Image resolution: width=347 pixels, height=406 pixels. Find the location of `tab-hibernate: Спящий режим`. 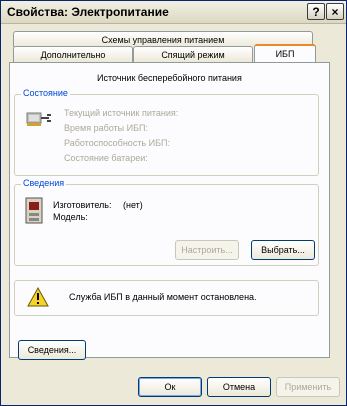

tab-hibernate: Спящий режим is located at coordinates (193, 54).